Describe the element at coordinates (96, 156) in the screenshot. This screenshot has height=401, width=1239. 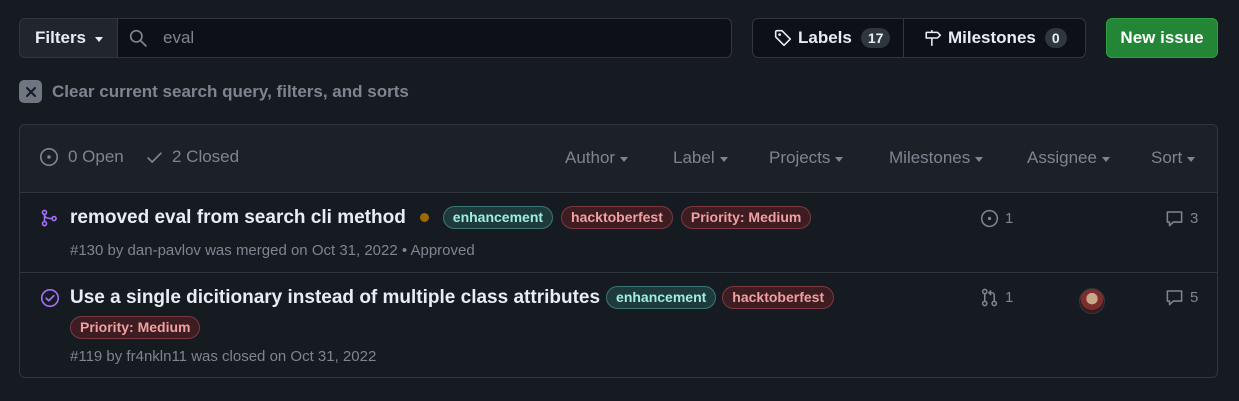
I see `open-count-label: 0 Open` at that location.